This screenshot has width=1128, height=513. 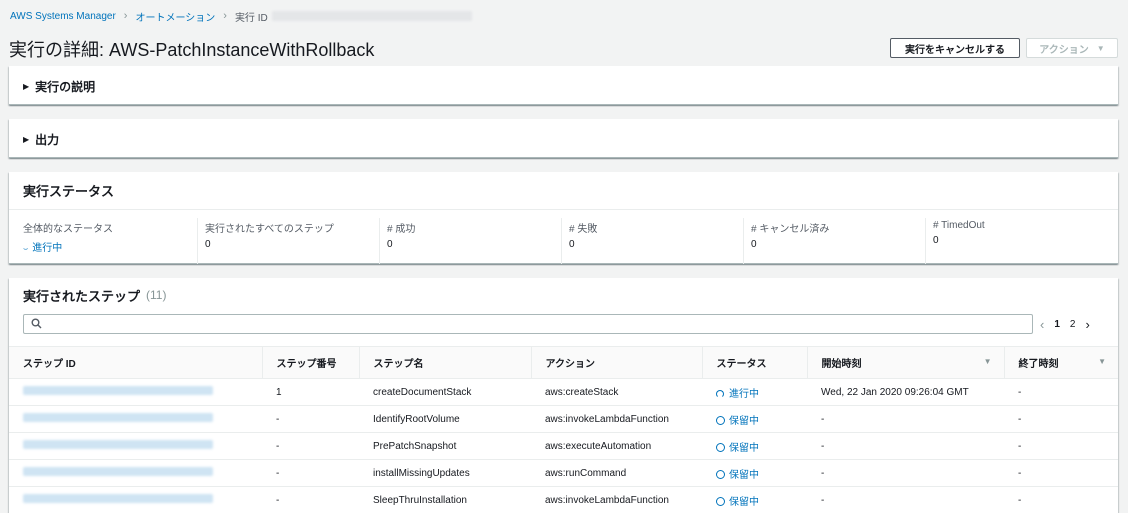 What do you see at coordinates (401, 229) in the screenshot?
I see `status-label: # 成功` at bounding box center [401, 229].